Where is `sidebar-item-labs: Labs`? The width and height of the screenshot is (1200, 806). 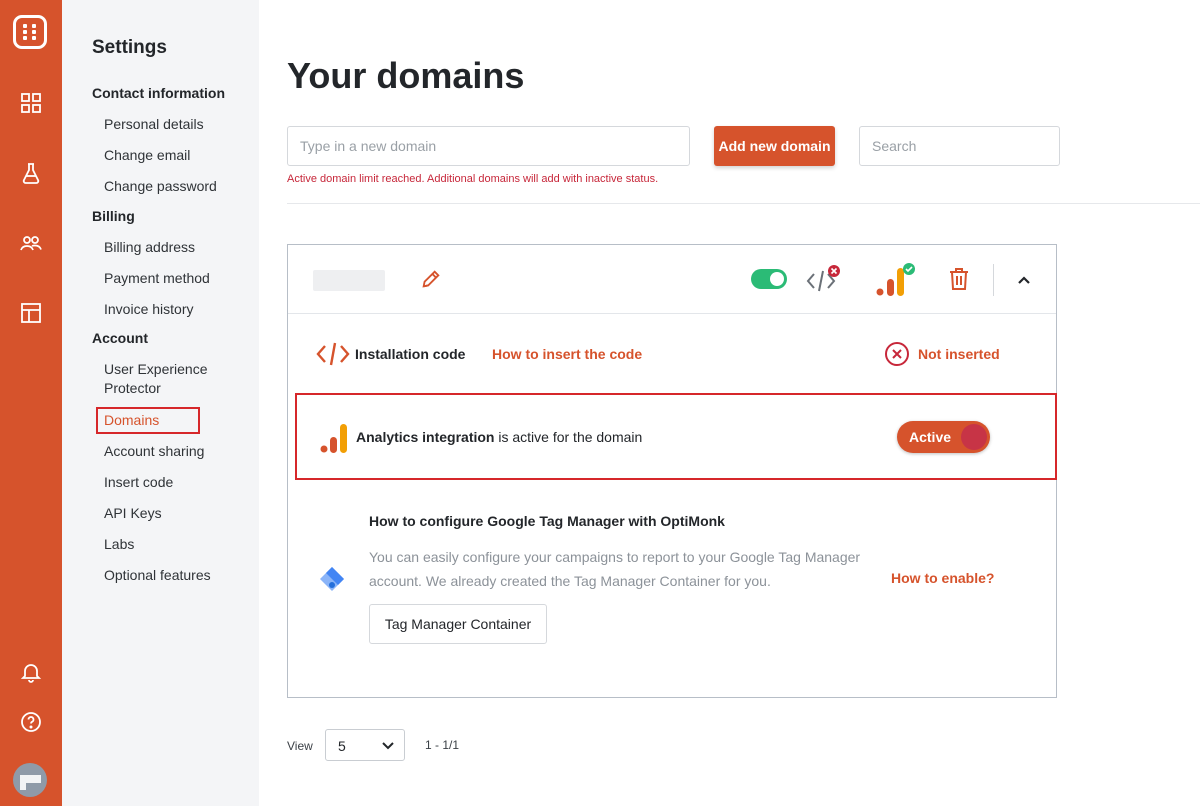 sidebar-item-labs: Labs is located at coordinates (174, 544).